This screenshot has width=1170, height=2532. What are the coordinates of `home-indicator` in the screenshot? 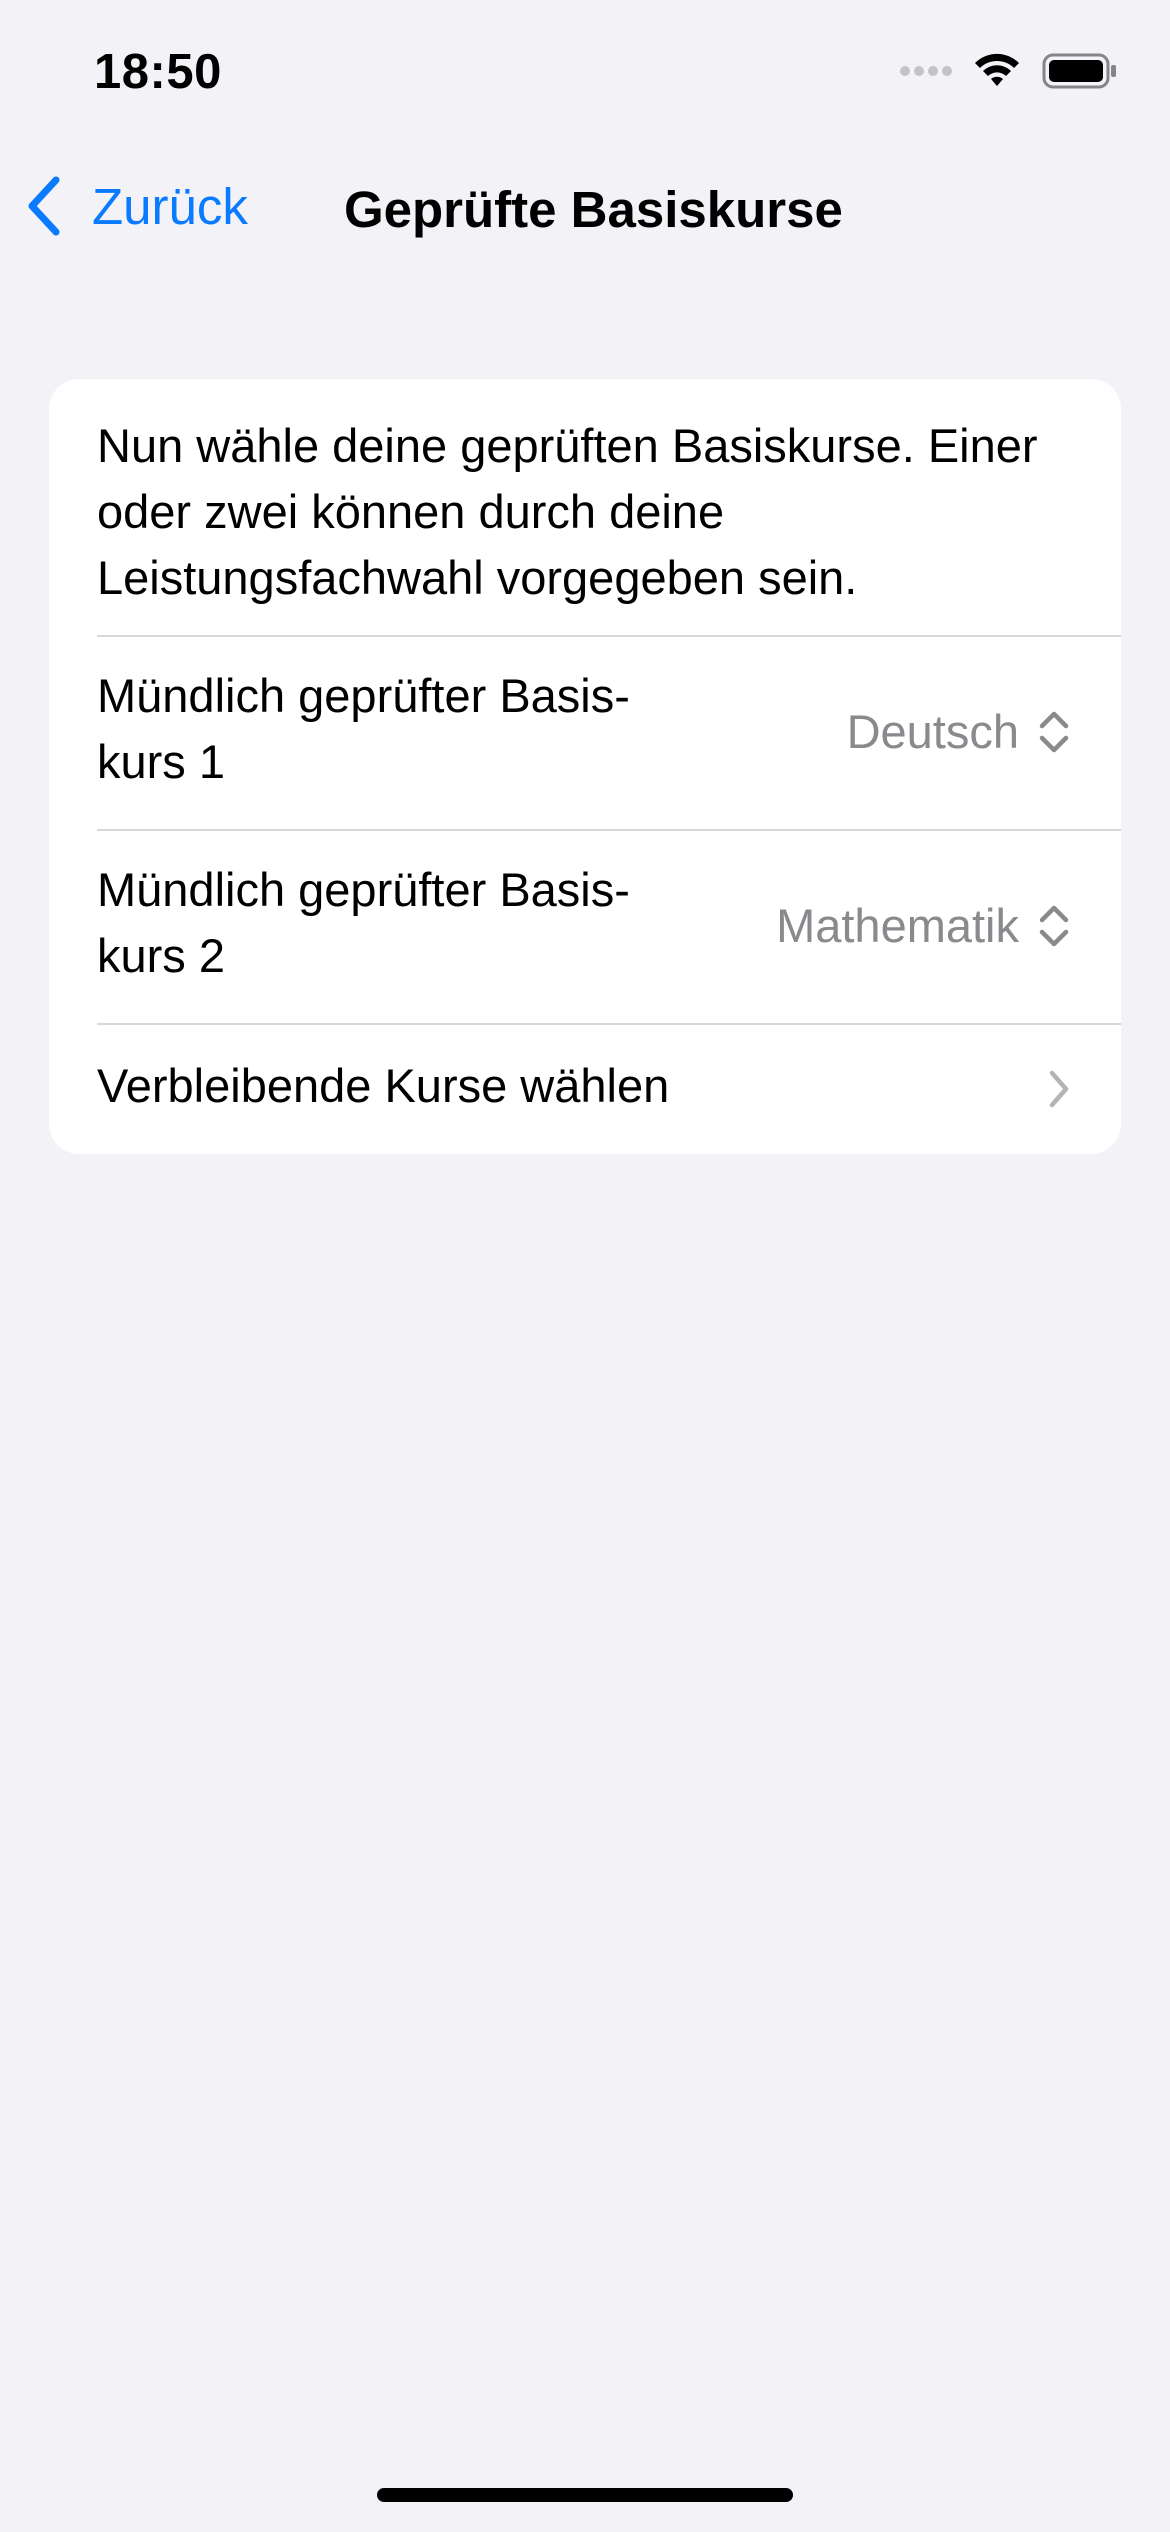 It's located at (585, 2495).